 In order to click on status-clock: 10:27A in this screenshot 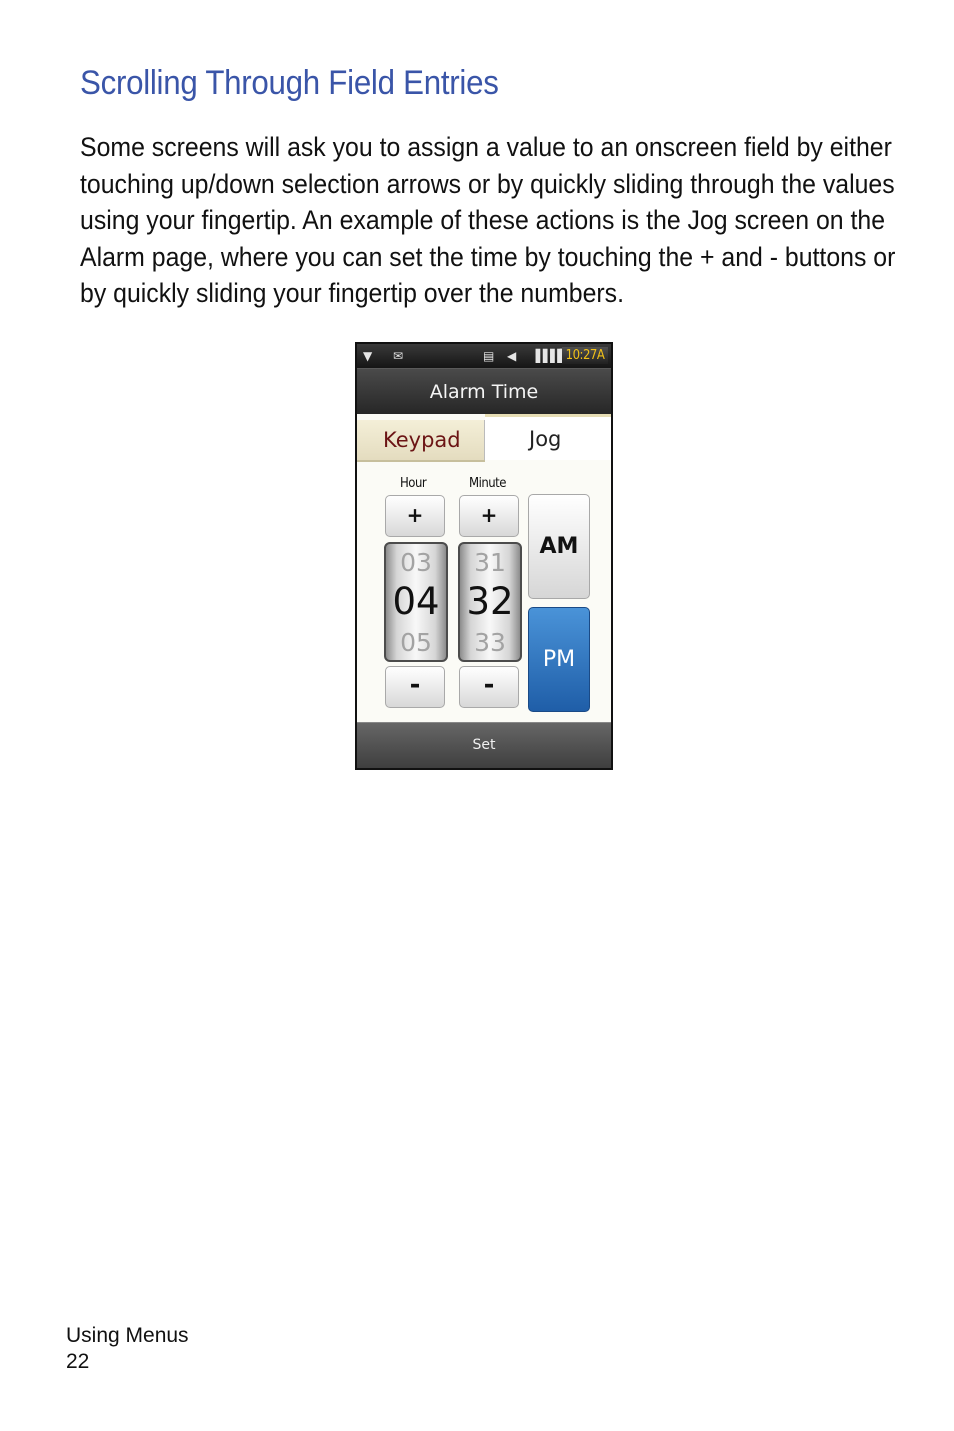, I will do `click(585, 355)`.